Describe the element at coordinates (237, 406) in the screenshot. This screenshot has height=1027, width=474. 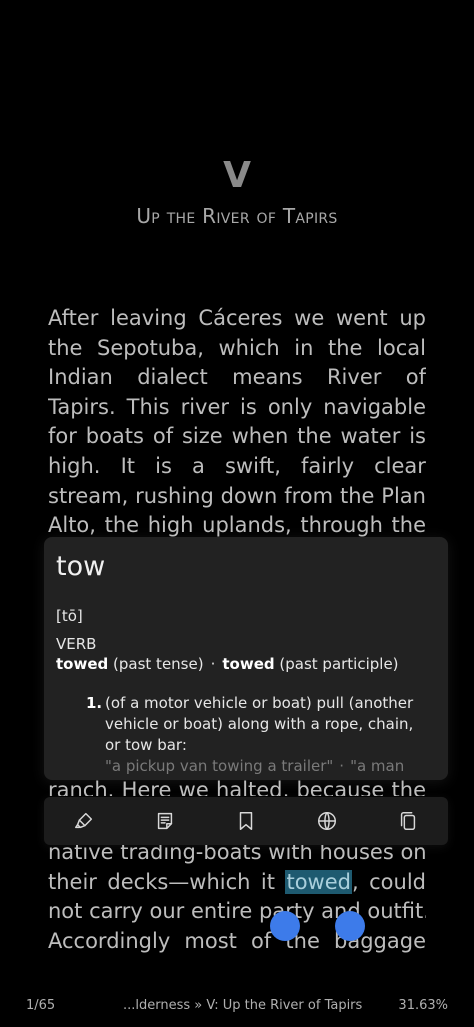
I see `text-line: Tapirs. This river is only navigable` at that location.